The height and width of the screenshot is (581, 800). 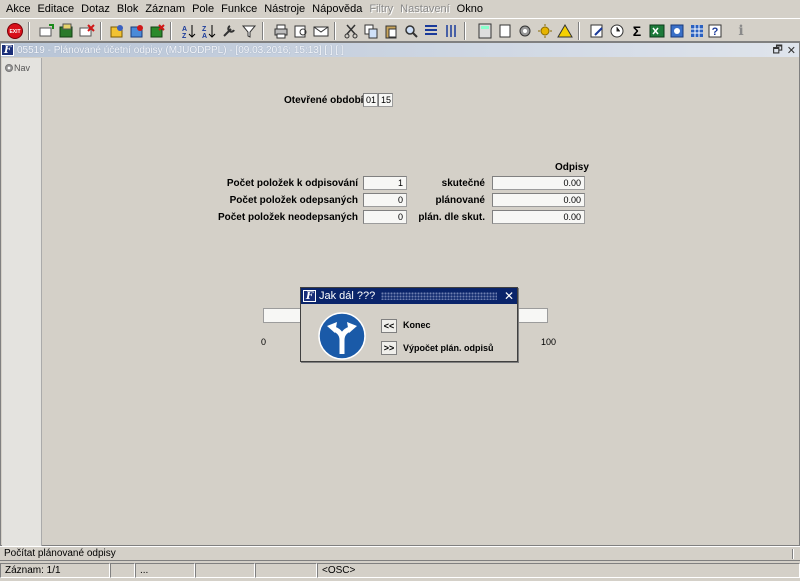 I want to click on sort-ascending-icon: AZ, so click(x=189, y=32).